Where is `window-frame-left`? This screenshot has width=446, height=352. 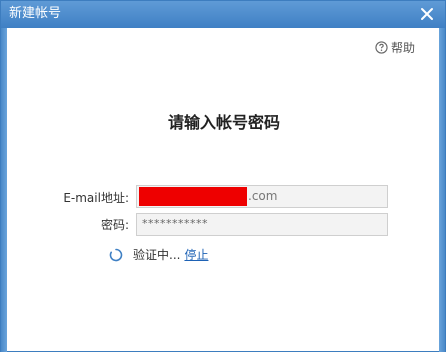
window-frame-left is located at coordinates (4, 190).